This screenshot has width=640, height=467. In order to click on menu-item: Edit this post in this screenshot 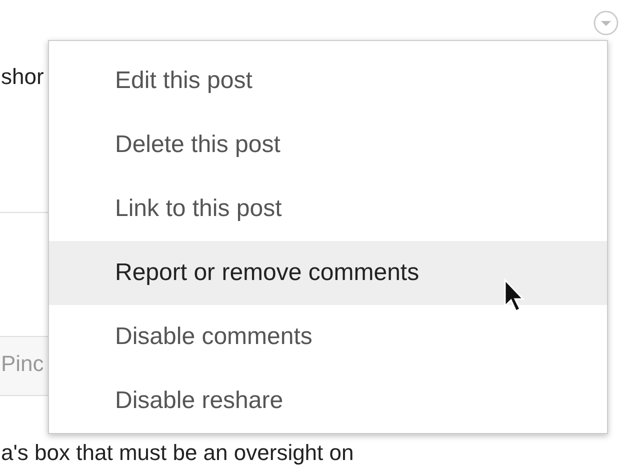, I will do `click(328, 81)`.